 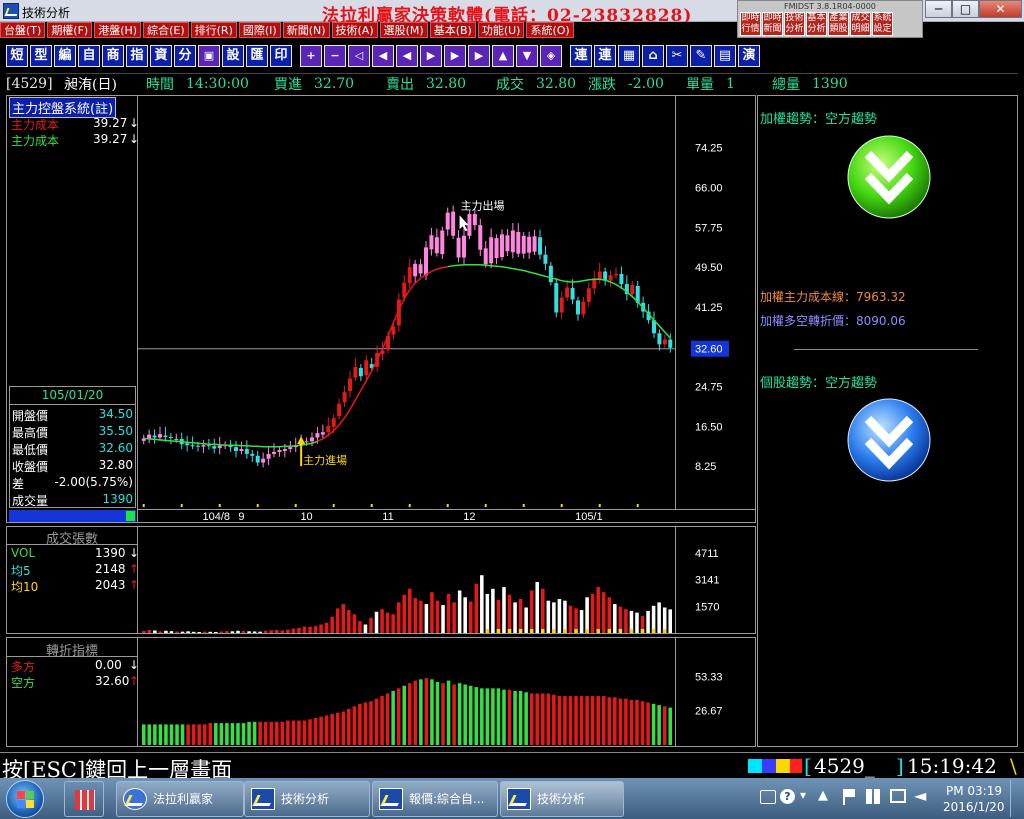 What do you see at coordinates (335, 56) in the screenshot?
I see `toolbar-button: −` at bounding box center [335, 56].